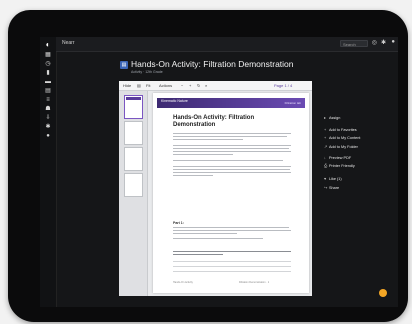 The width and height of the screenshot is (412, 324). Describe the element at coordinates (48, 118) in the screenshot. I see `download-icon: ⇩` at that location.